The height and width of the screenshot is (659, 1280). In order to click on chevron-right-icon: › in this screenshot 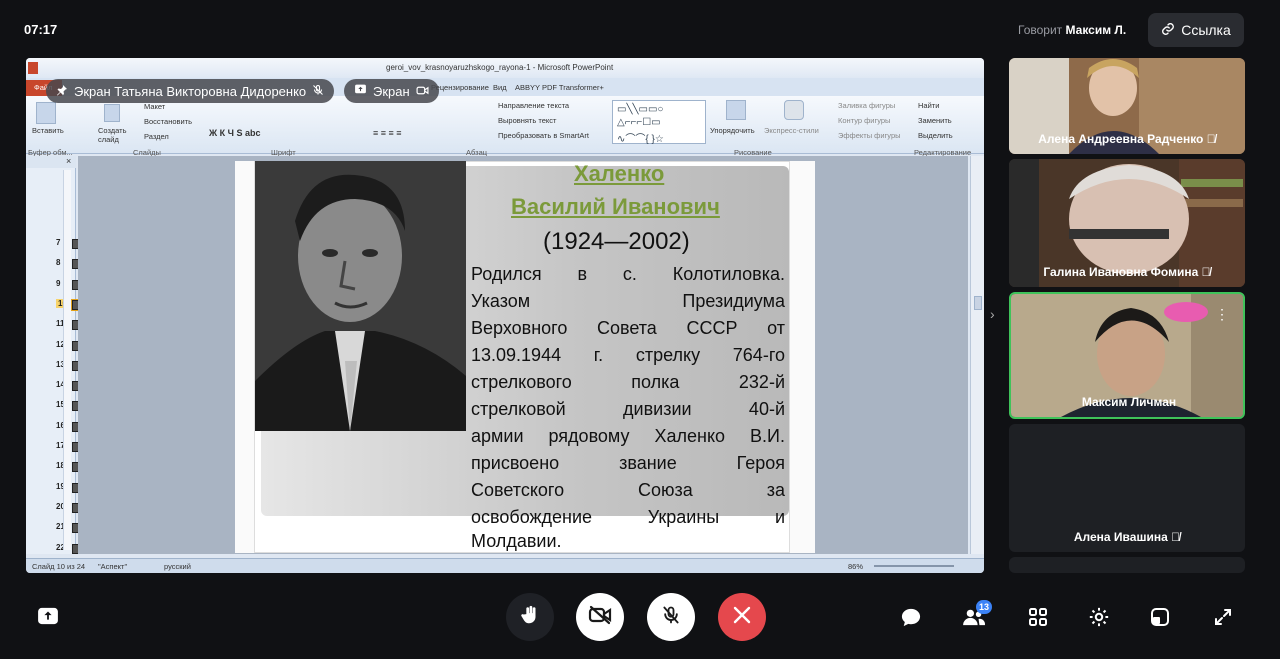, I will do `click(992, 314)`.